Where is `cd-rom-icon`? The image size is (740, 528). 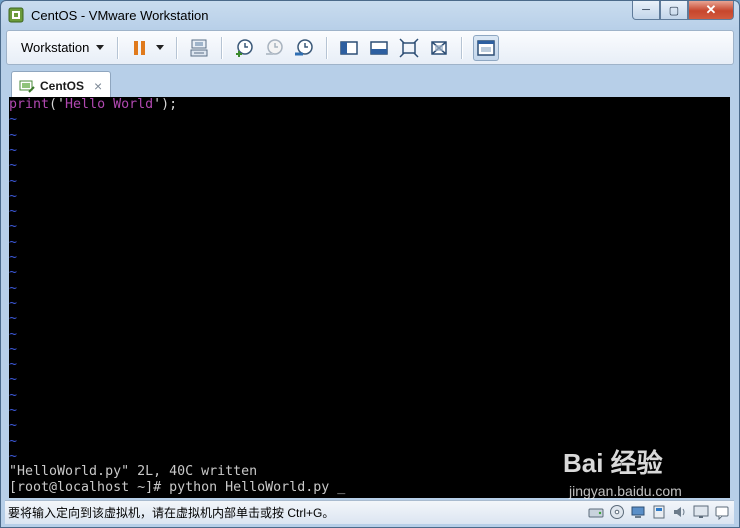
cd-rom-icon is located at coordinates (617, 512).